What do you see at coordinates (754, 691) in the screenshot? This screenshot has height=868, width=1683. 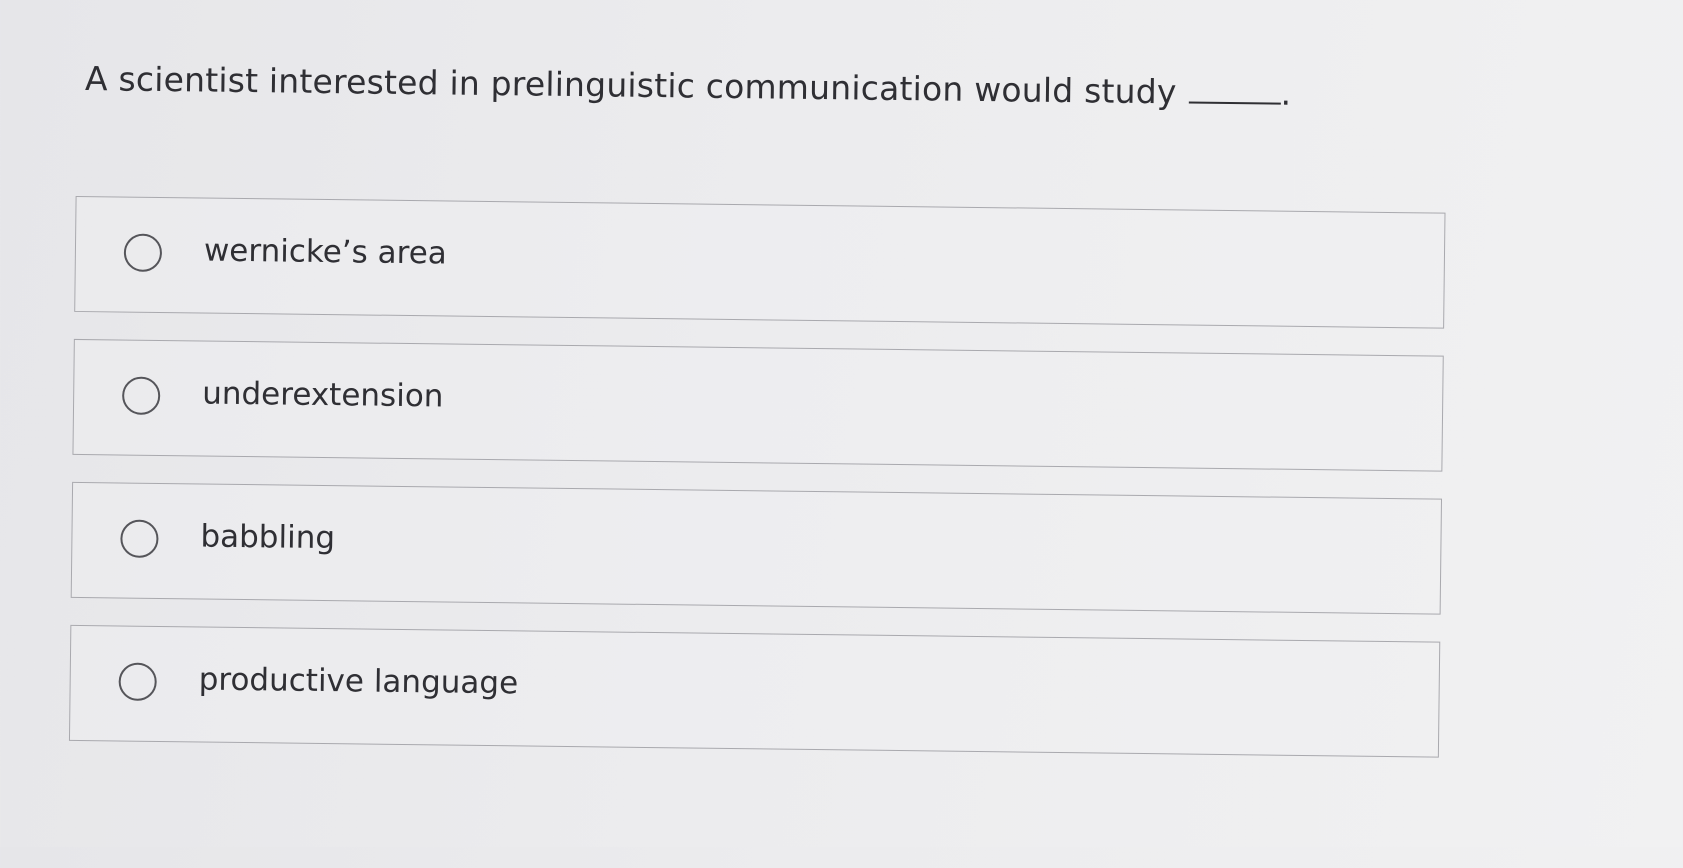 I see `answer-option: productive language` at bounding box center [754, 691].